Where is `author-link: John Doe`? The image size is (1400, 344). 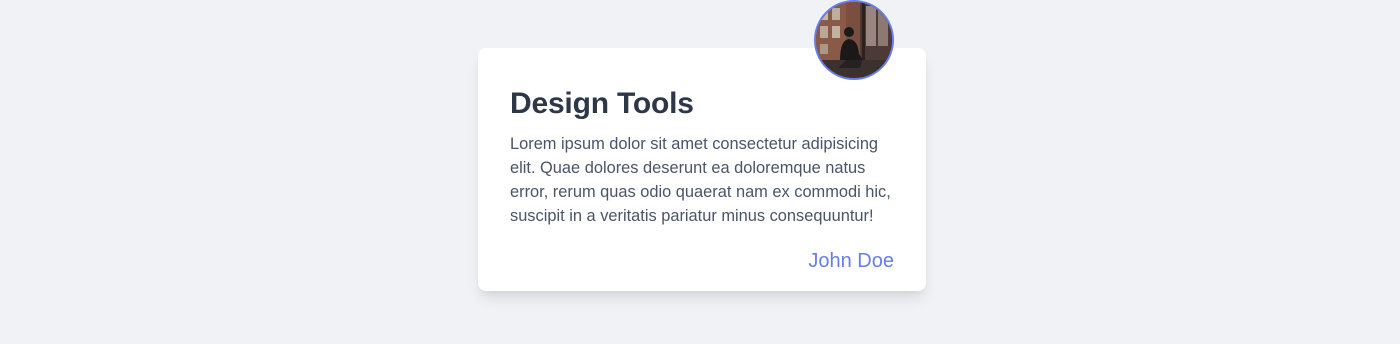 author-link: John Doe is located at coordinates (851, 261).